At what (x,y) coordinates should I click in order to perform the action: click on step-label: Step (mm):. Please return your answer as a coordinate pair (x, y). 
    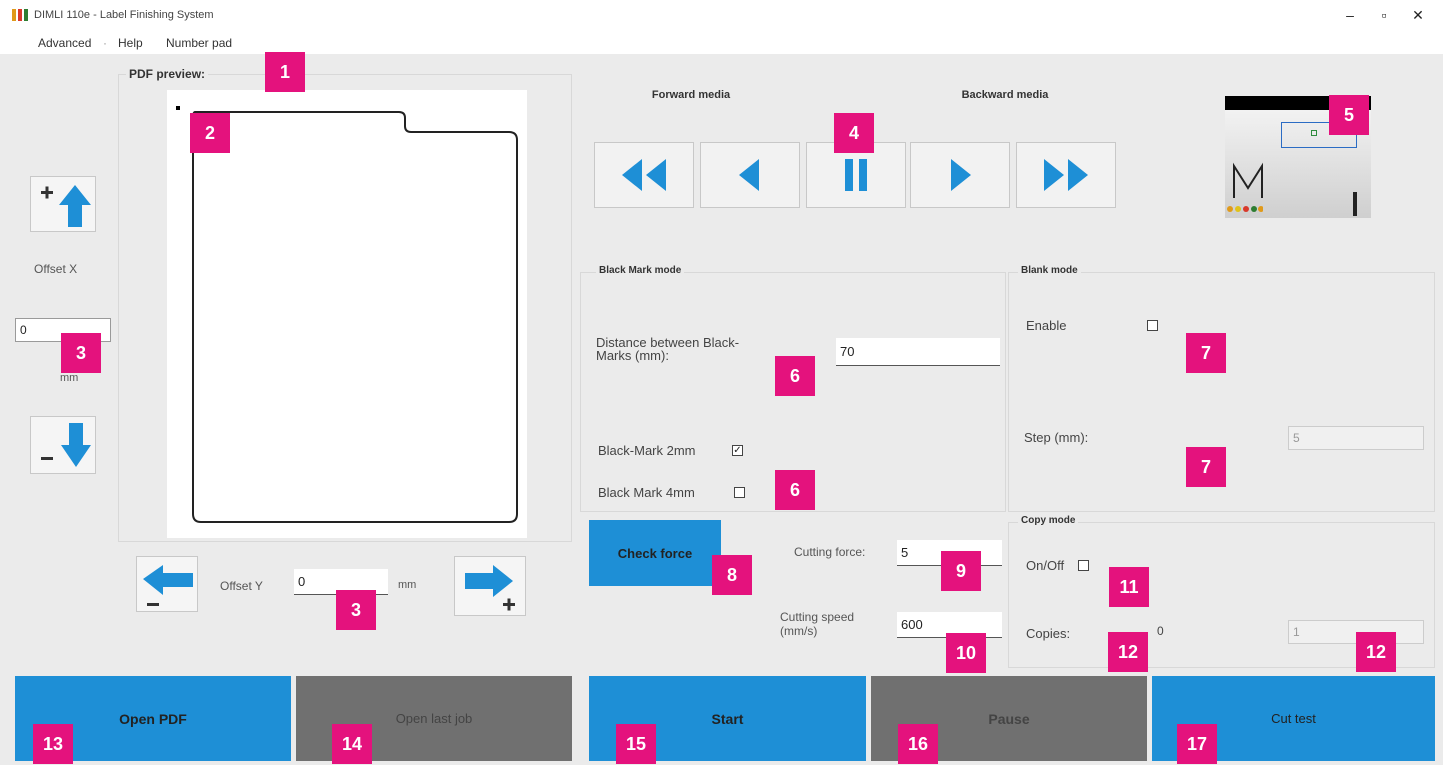
    Looking at the image, I should click on (1056, 437).